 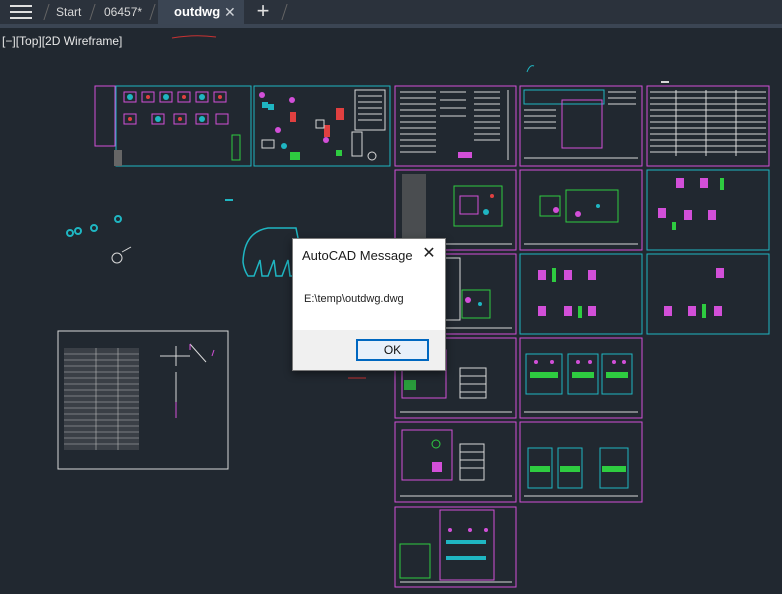 I want to click on sheet-schedule, so click(x=581, y=126).